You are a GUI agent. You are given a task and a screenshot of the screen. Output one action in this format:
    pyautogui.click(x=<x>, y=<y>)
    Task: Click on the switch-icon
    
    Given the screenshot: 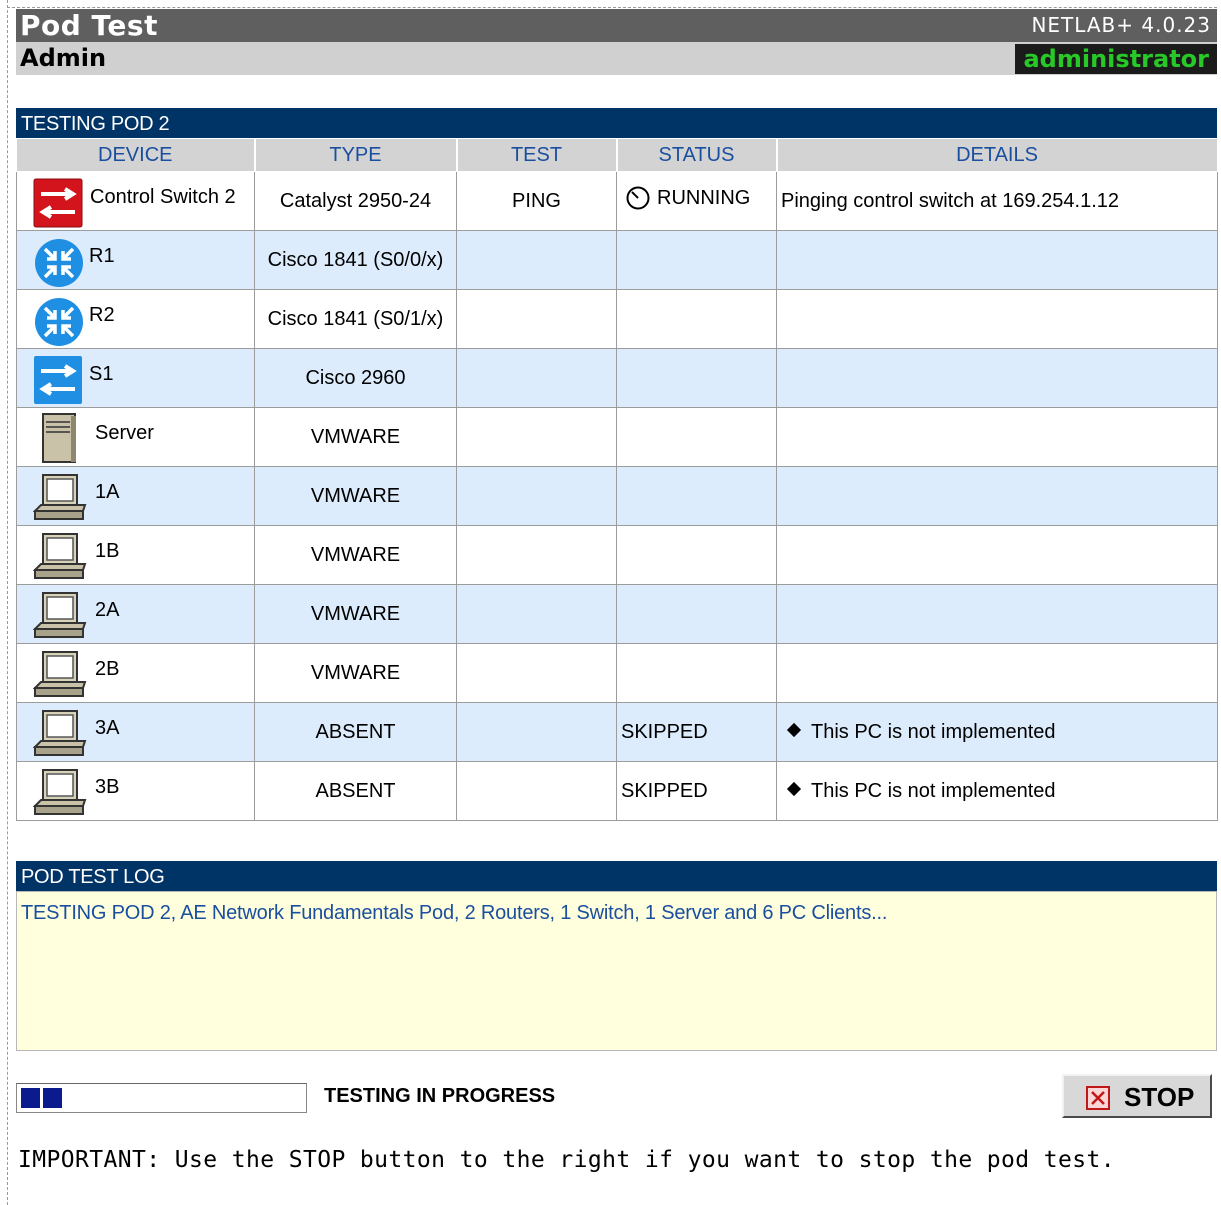 What is the action you would take?
    pyautogui.click(x=58, y=380)
    